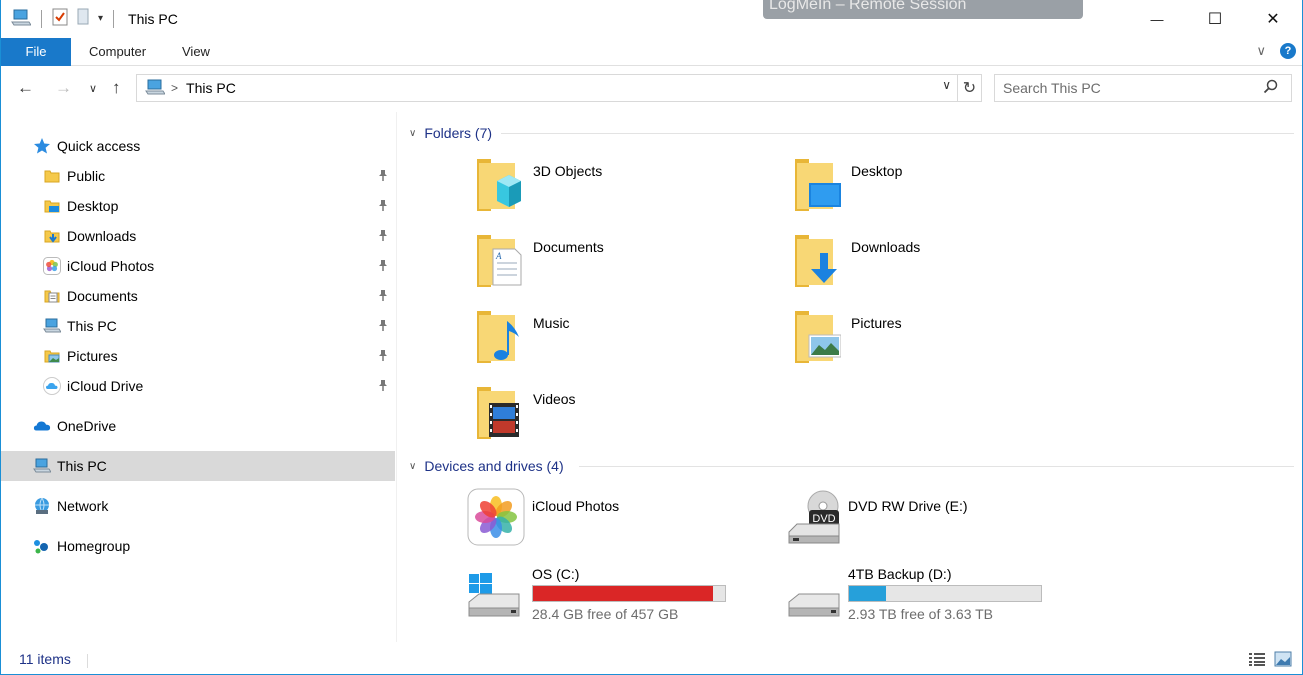 This screenshot has height=675, width=1303. Describe the element at coordinates (1276, 51) in the screenshot. I see `ribbon-right-controls: ∨ ?` at that location.